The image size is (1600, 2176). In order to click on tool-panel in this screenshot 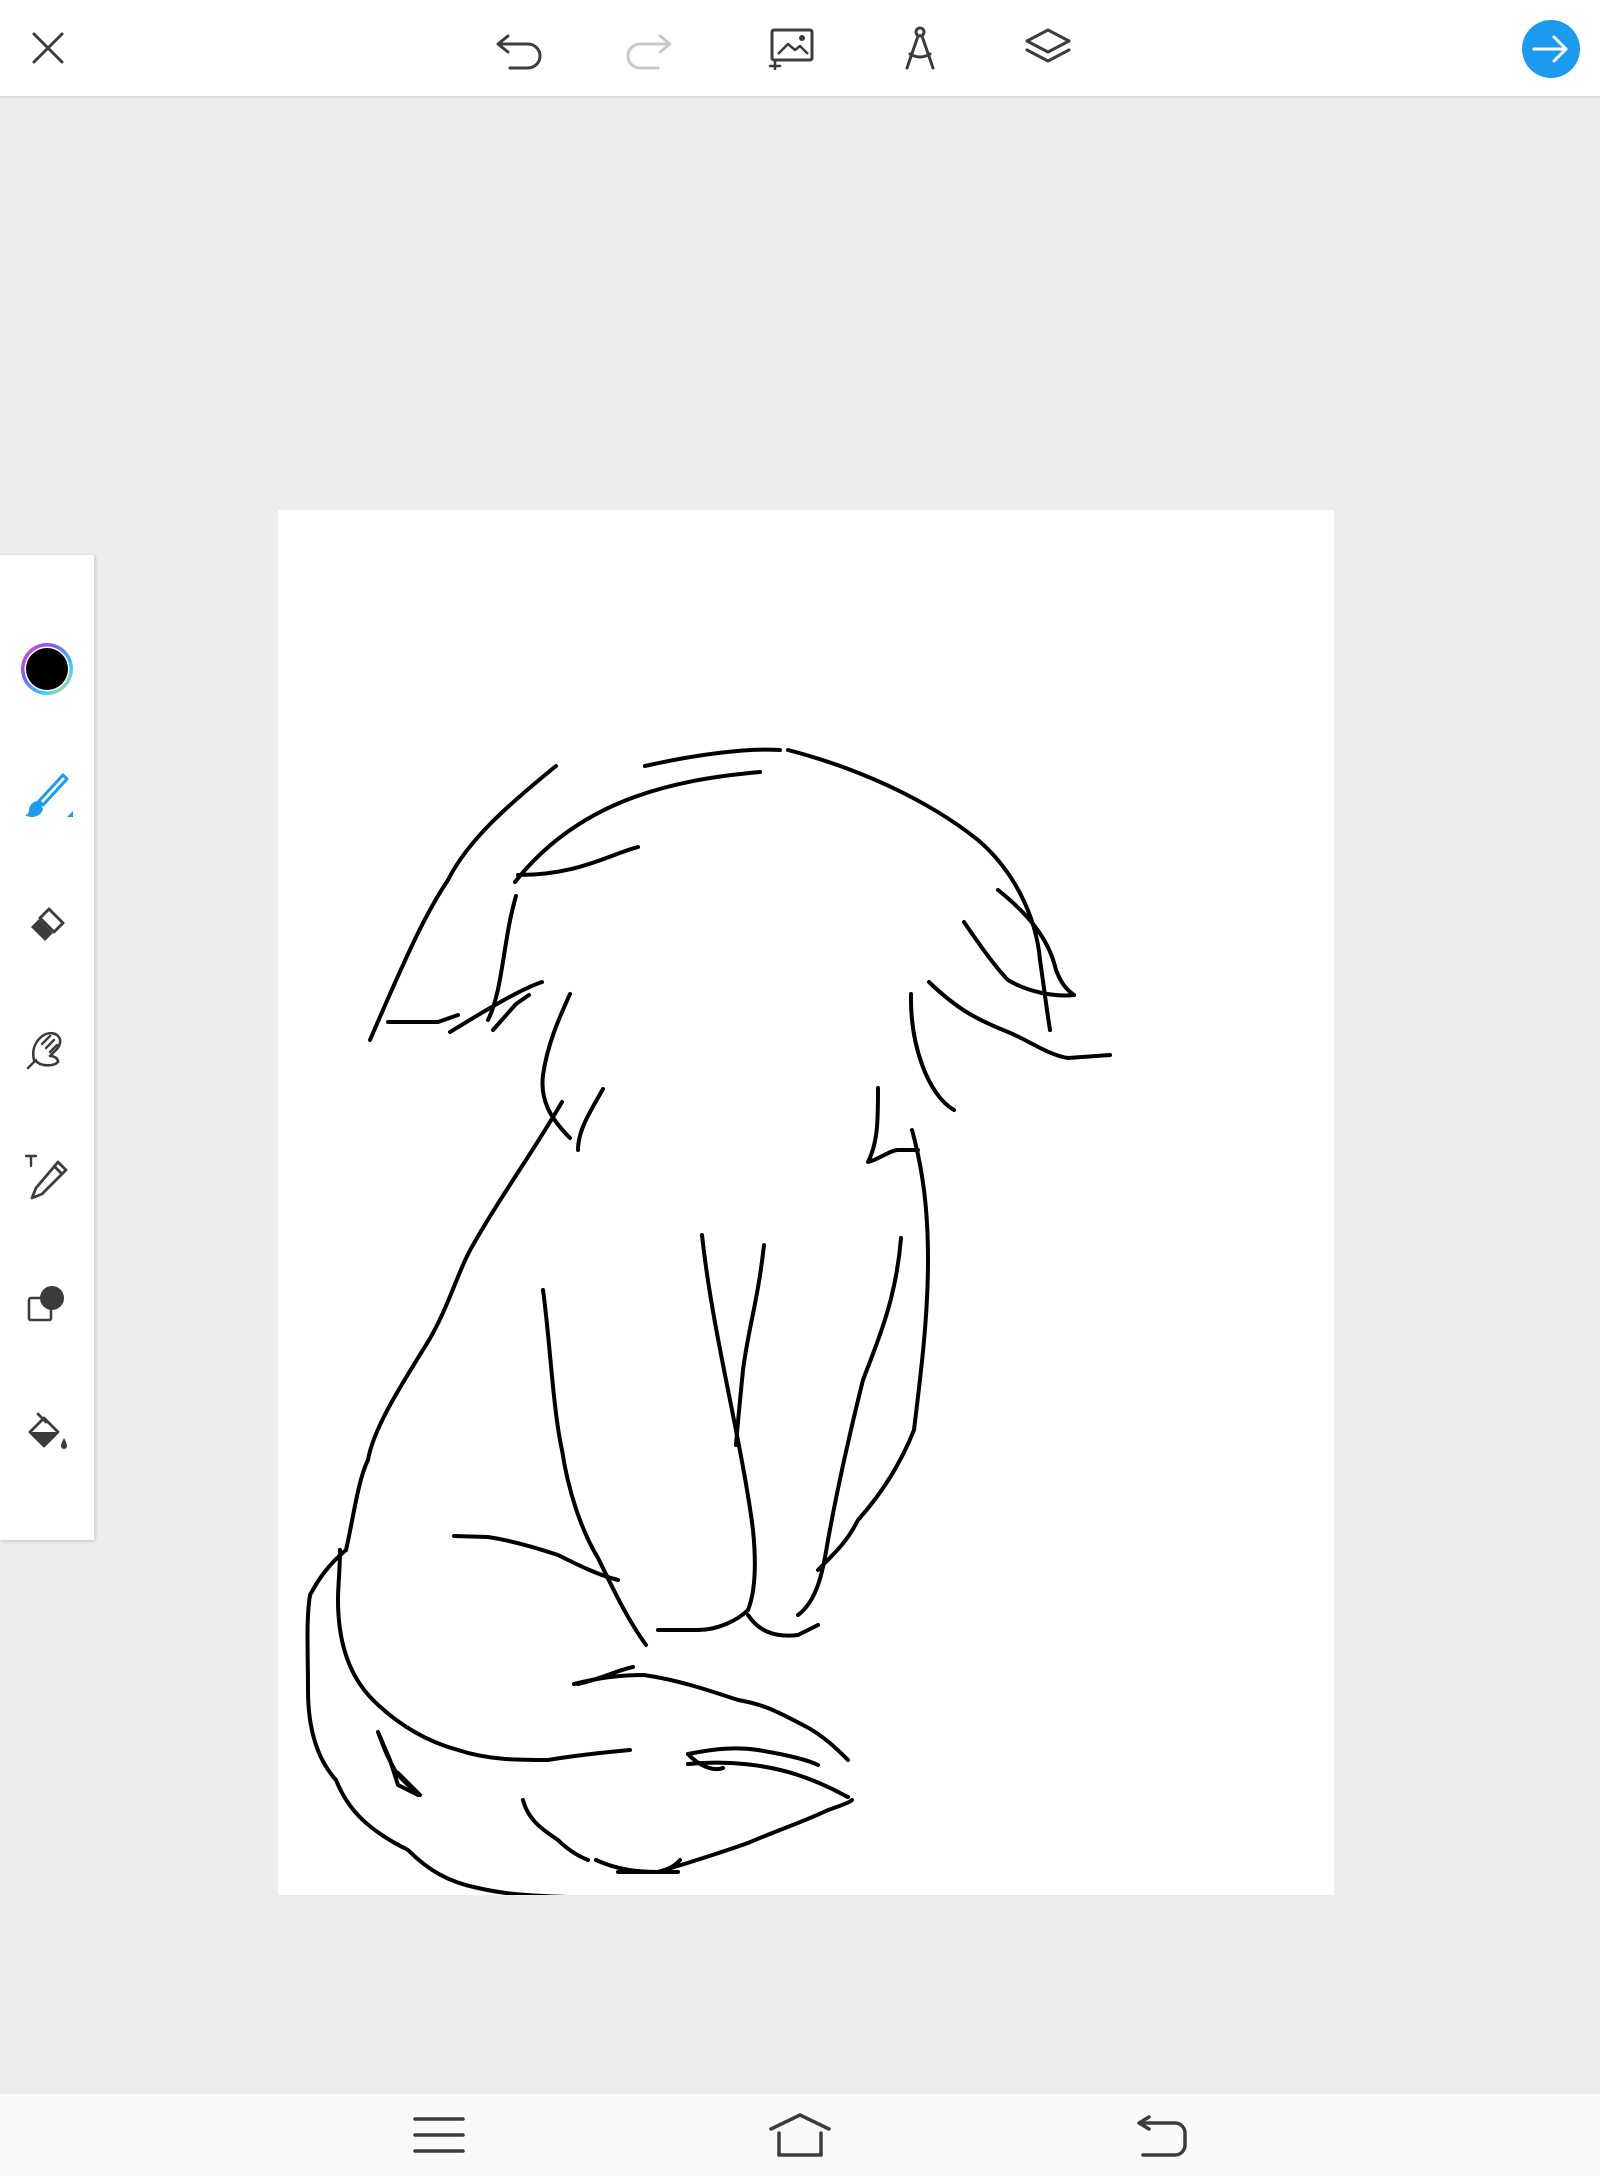, I will do `click(47, 1047)`.